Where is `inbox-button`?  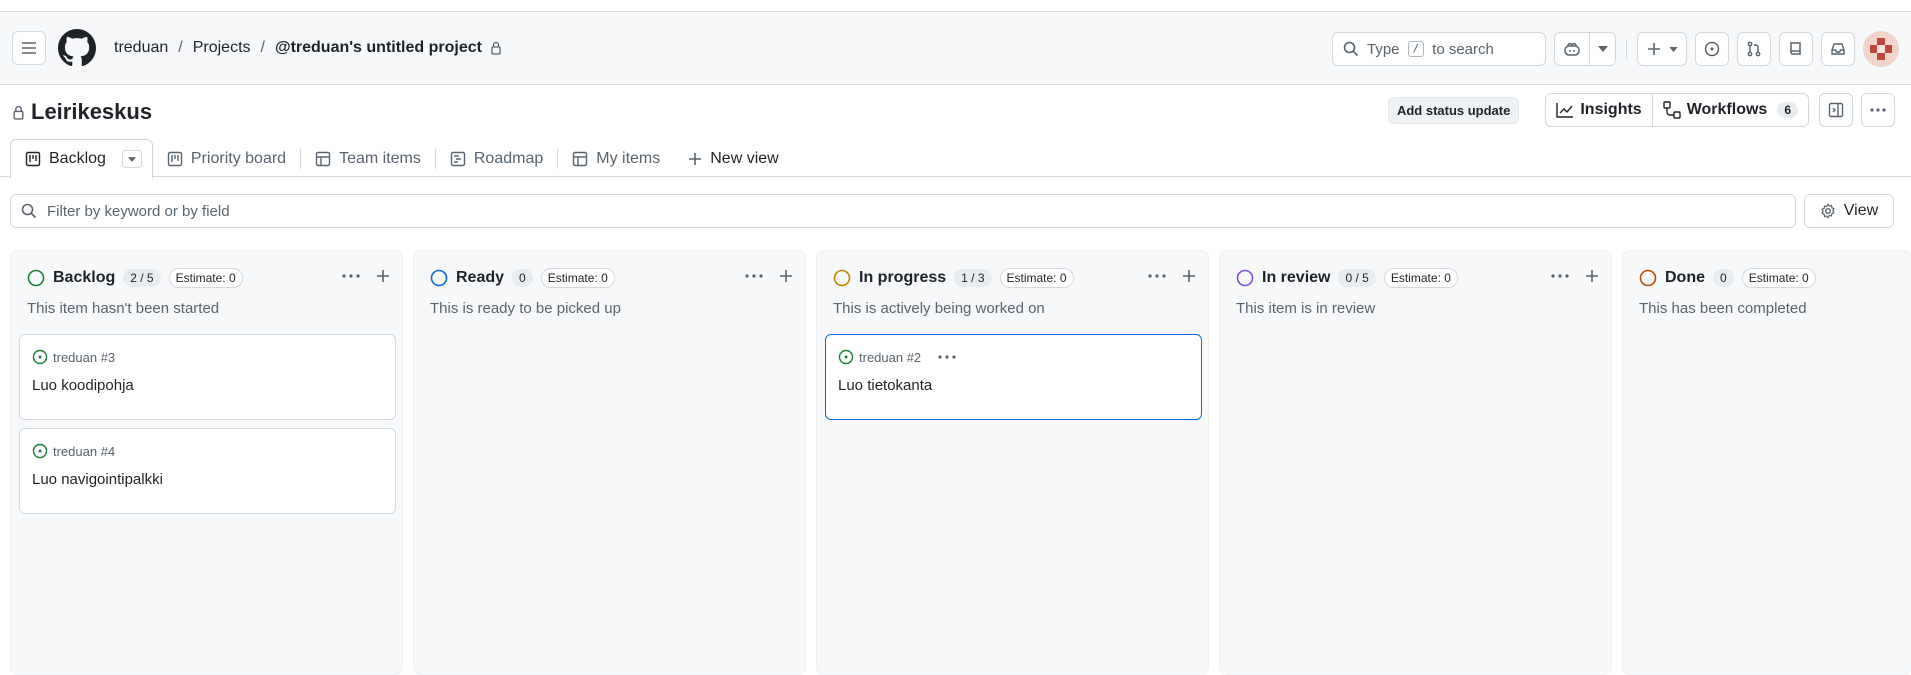
inbox-button is located at coordinates (1838, 49).